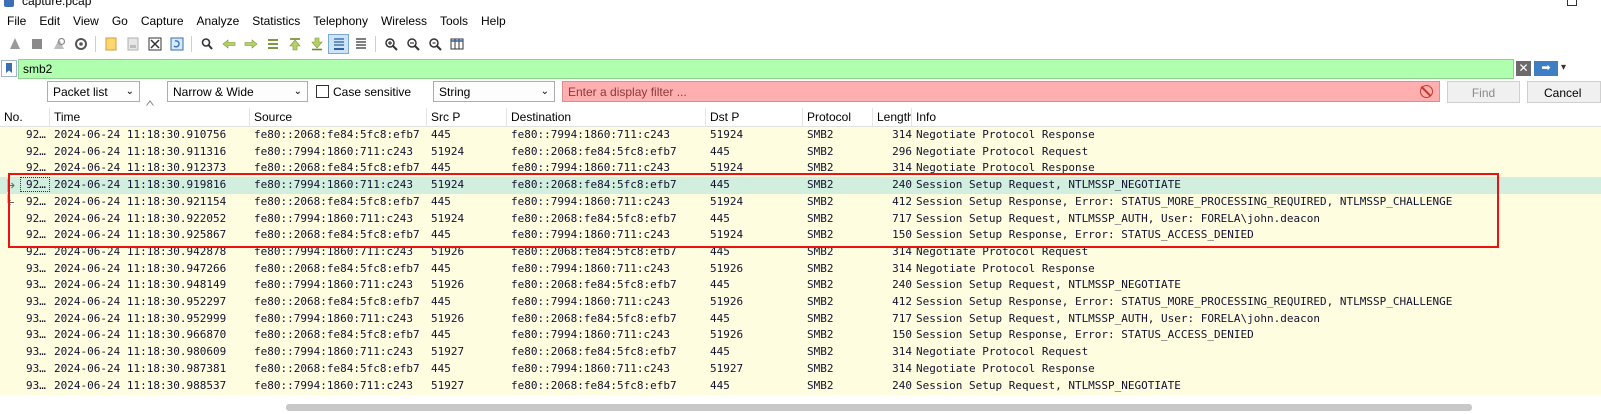 The image size is (1601, 414). I want to click on go-back-icon, so click(228, 44).